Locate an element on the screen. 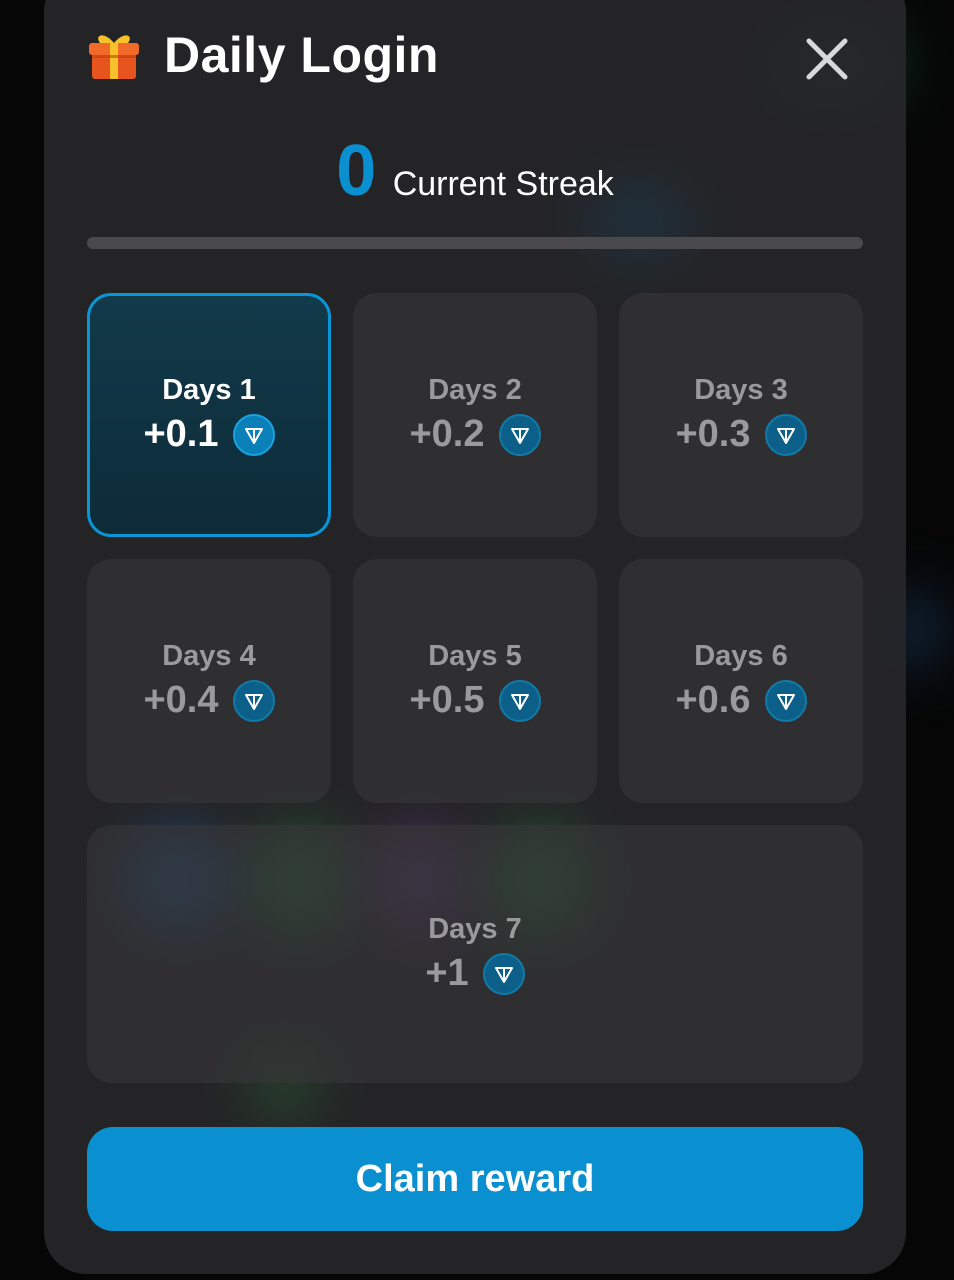 This screenshot has width=954, height=1280. close-button is located at coordinates (827, 59).